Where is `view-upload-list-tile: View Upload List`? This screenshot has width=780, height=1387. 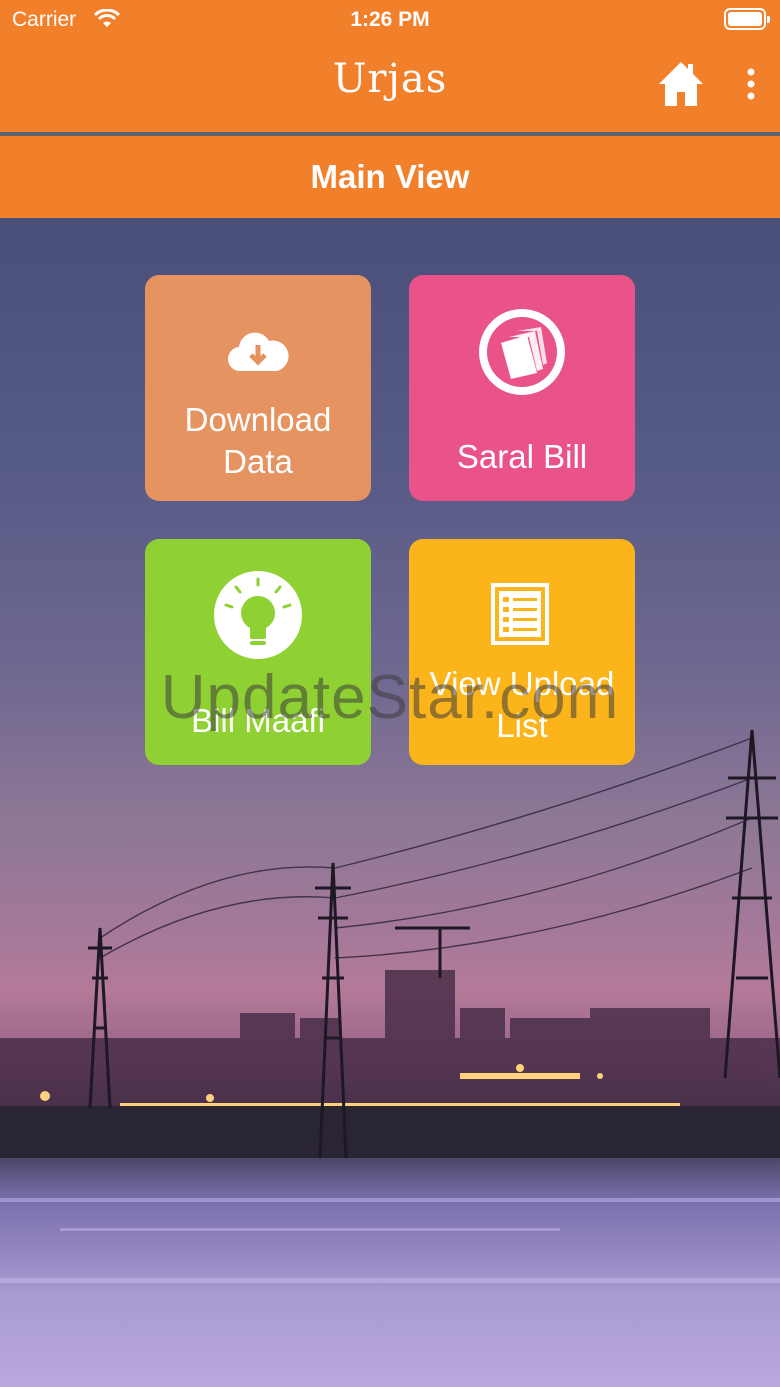
view-upload-list-tile: View Upload List is located at coordinates (522, 652).